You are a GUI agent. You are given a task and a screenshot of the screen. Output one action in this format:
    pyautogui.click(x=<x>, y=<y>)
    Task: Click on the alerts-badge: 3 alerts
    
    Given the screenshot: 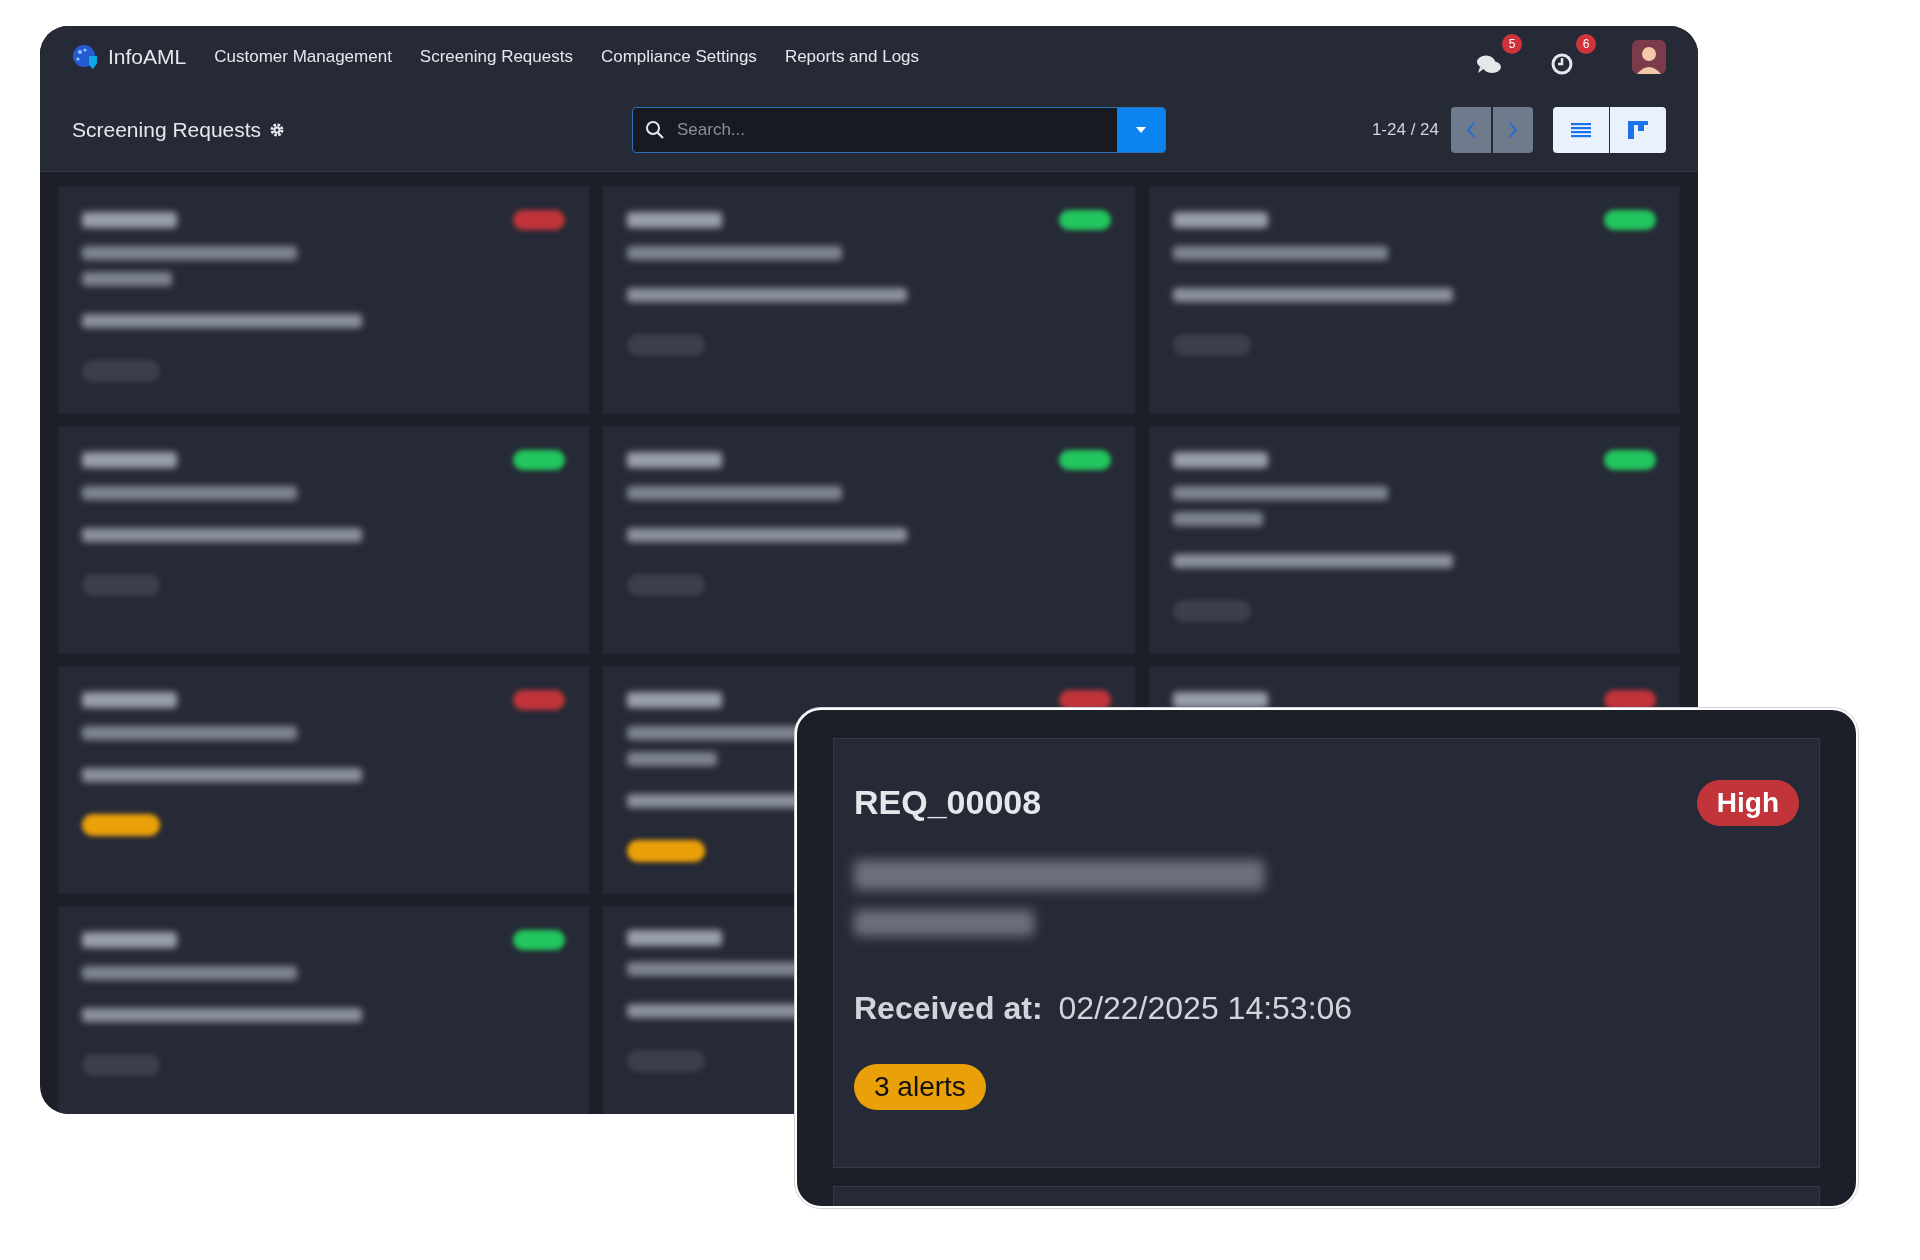 What is the action you would take?
    pyautogui.click(x=920, y=1087)
    